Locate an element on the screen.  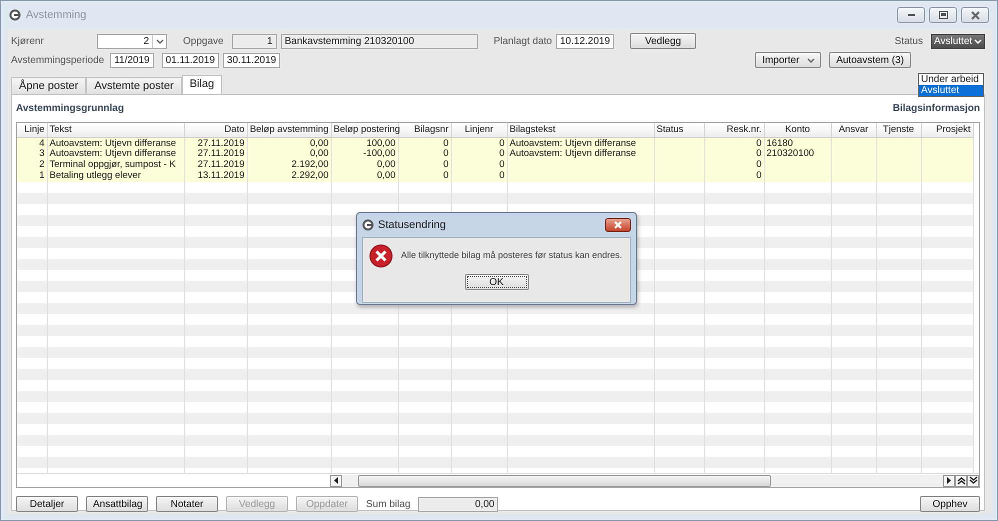
column-header: Bilagsnr is located at coordinates (424, 130).